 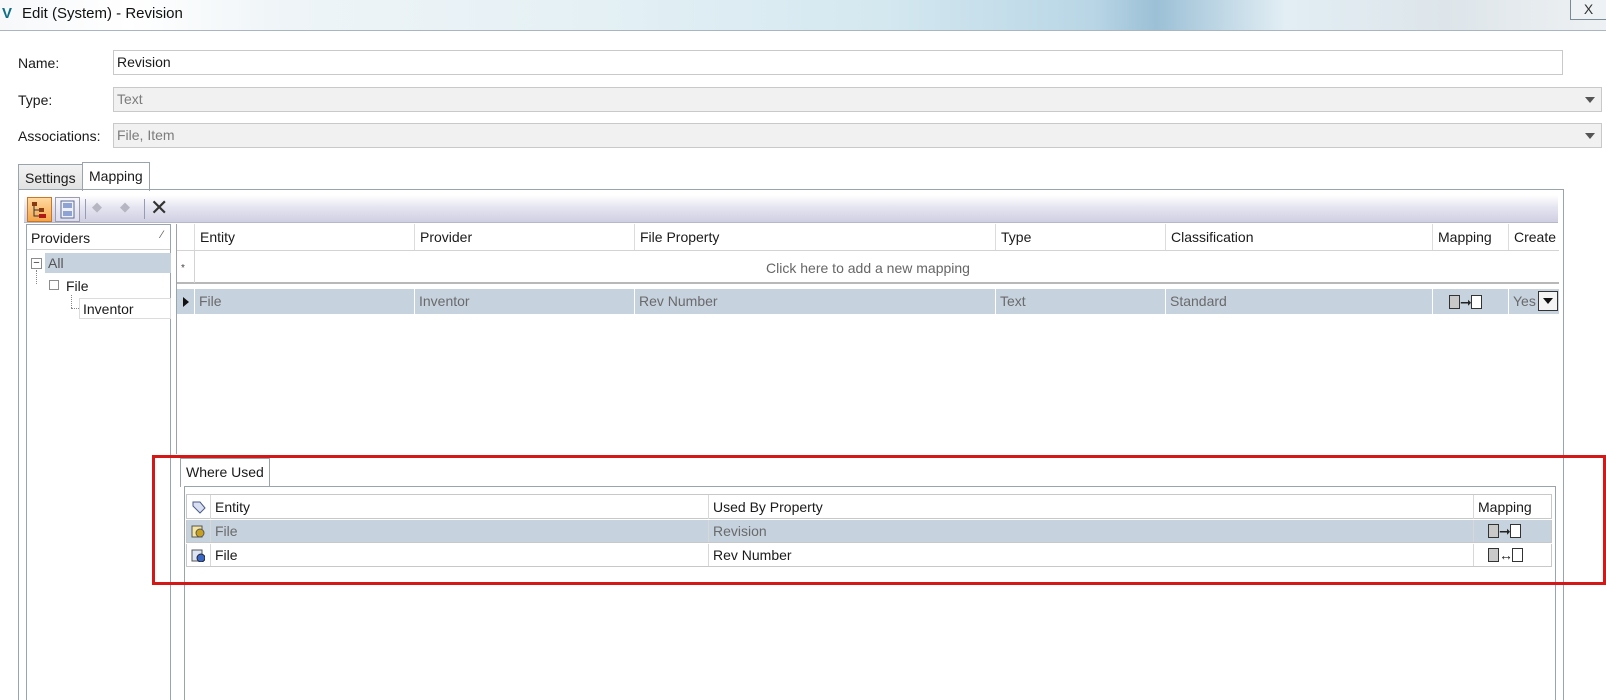 What do you see at coordinates (116, 176) in the screenshot?
I see `tab-mapping: Mapping` at bounding box center [116, 176].